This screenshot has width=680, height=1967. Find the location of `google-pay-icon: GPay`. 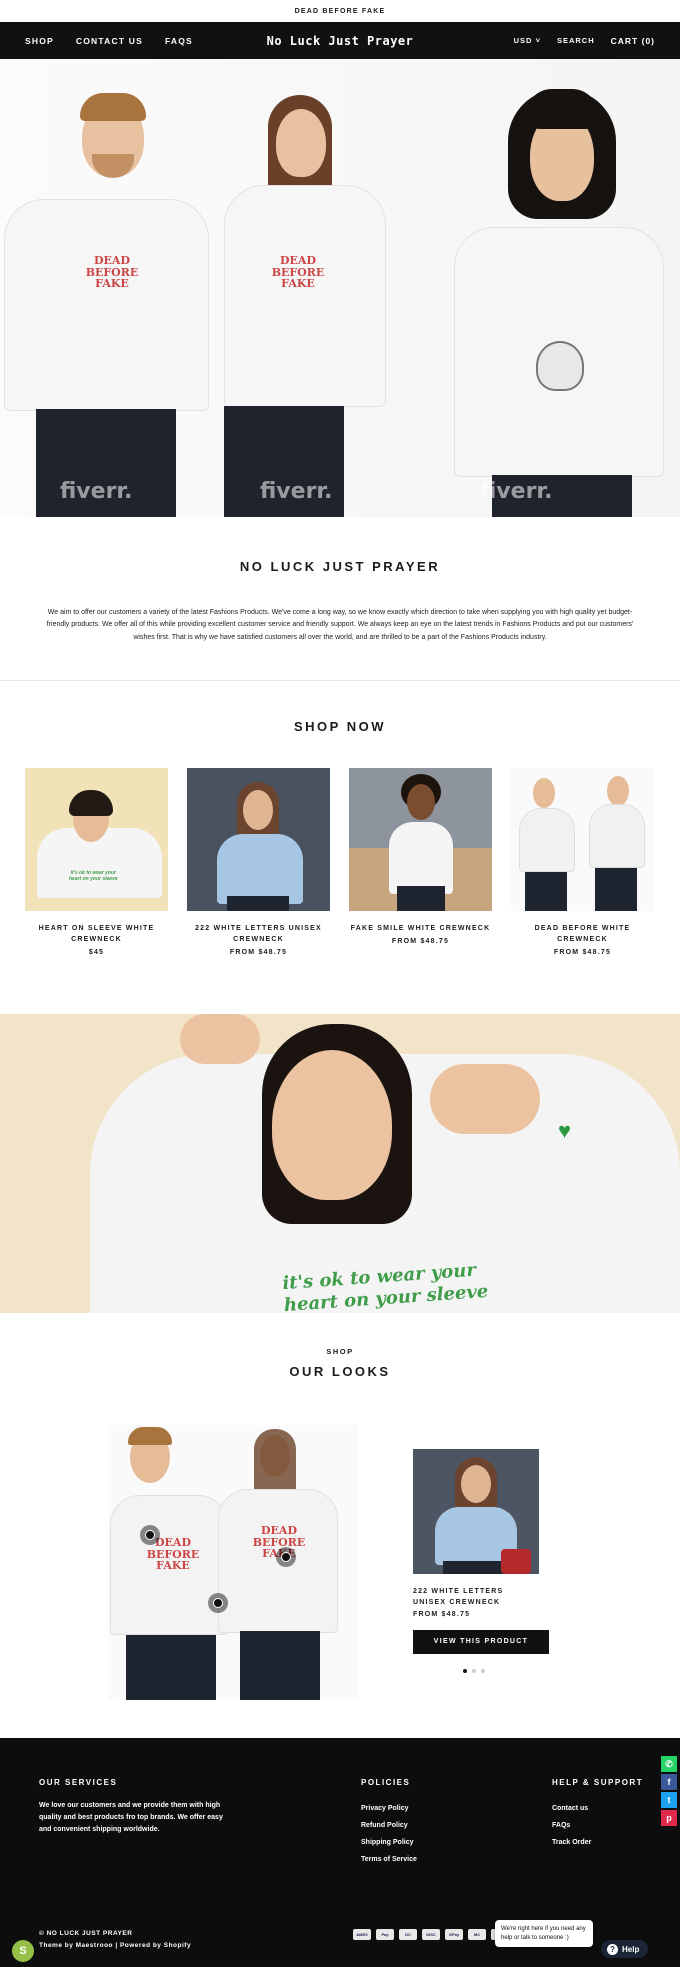

google-pay-icon: GPay is located at coordinates (454, 1934).